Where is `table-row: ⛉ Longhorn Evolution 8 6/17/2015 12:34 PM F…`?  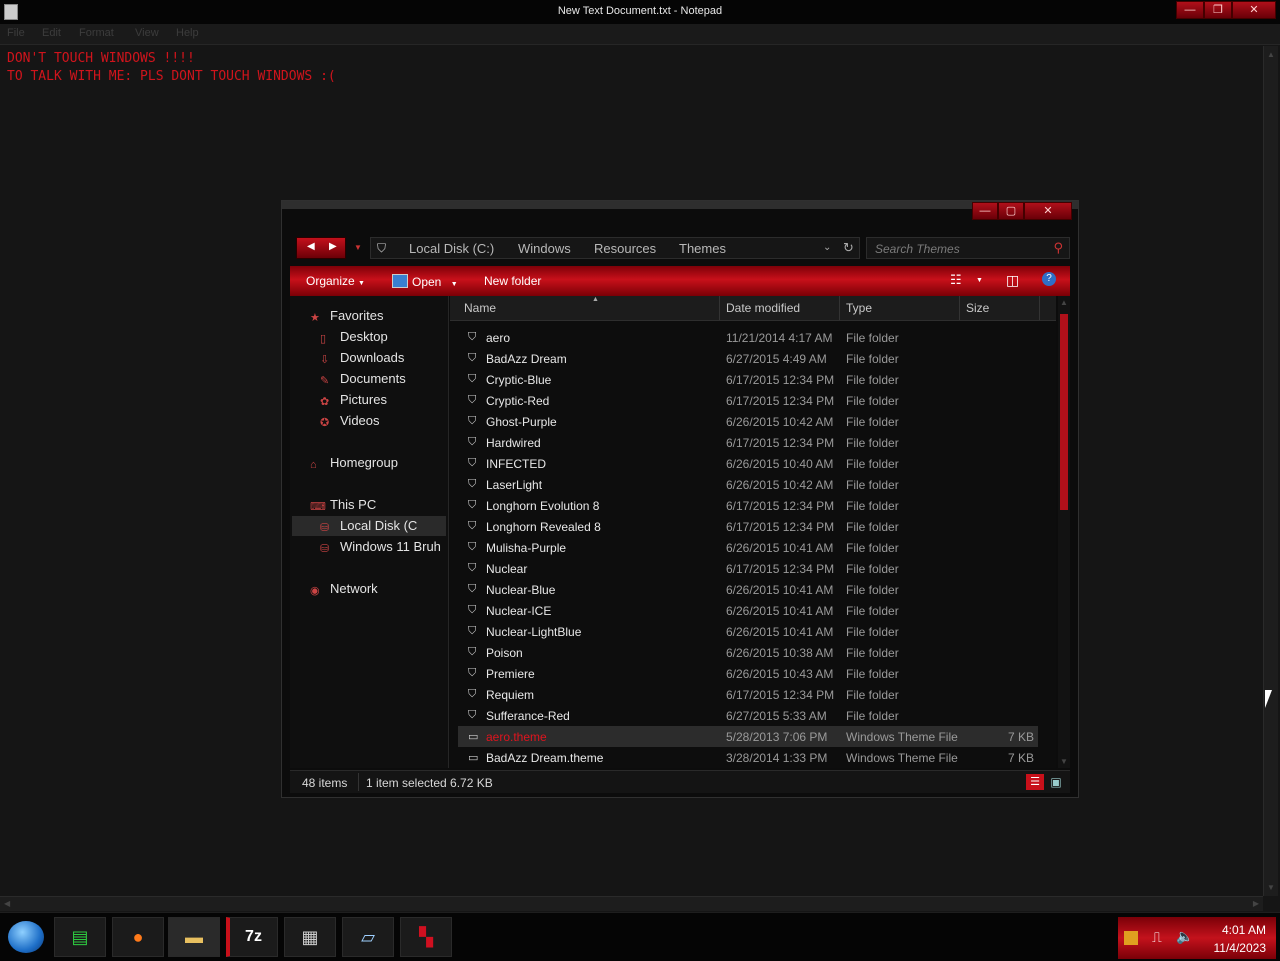 table-row: ⛉ Longhorn Evolution 8 6/17/2015 12:34 PM F… is located at coordinates (748, 505).